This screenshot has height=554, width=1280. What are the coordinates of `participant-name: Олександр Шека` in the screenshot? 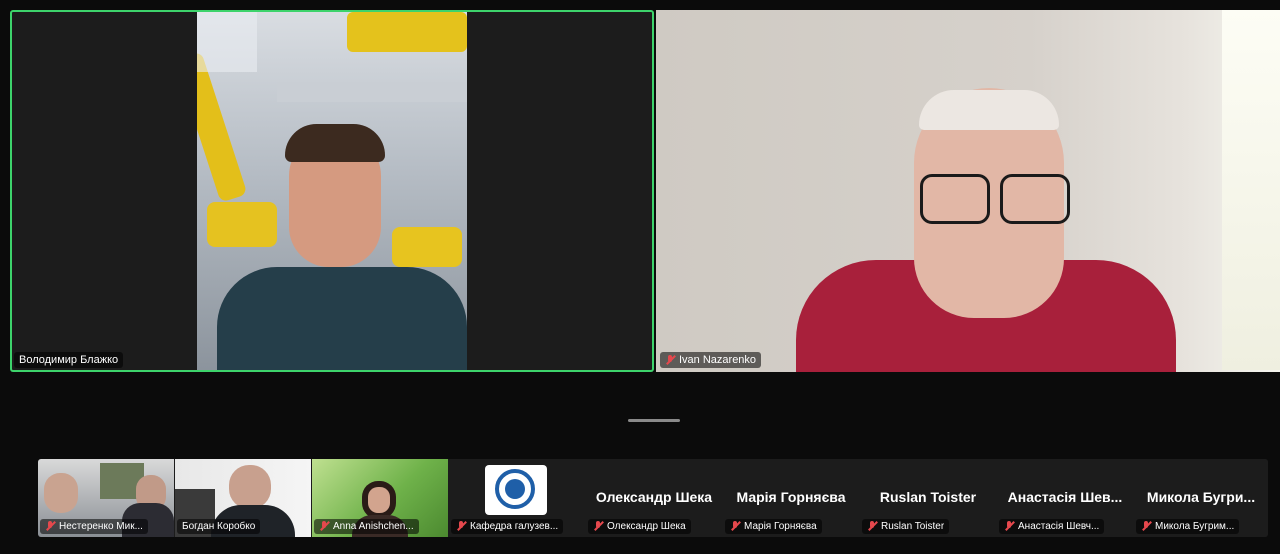 It's located at (646, 526).